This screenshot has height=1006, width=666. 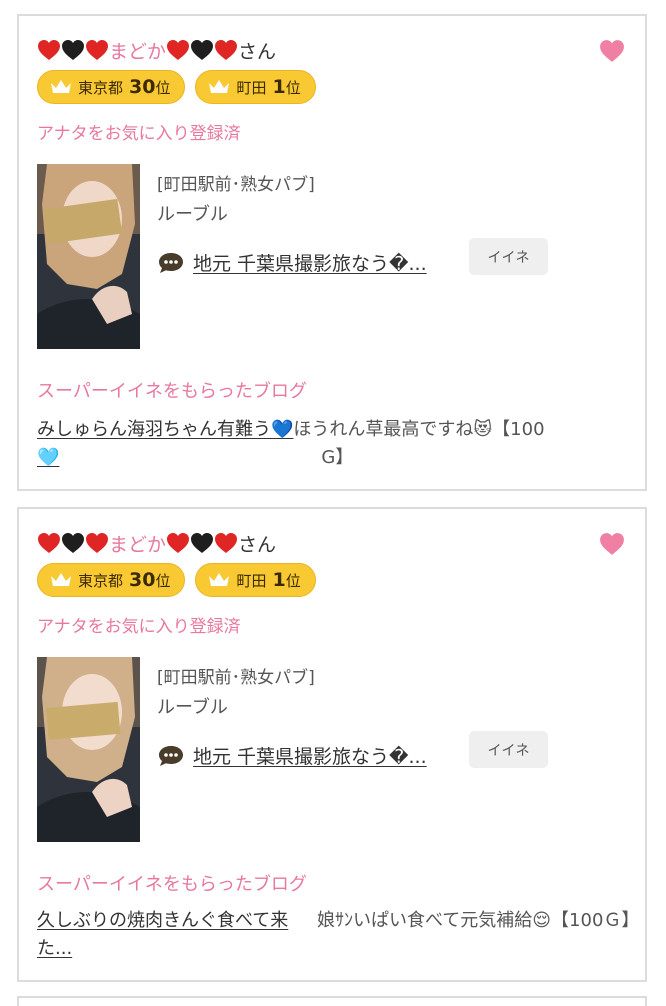 I want to click on super-iine-blog: 久しぶりの焼肉きんぐ食べて来た... 娘ｻﾝいぱい食べて元気補給😌【100Ｇ】, so click(x=338, y=935).